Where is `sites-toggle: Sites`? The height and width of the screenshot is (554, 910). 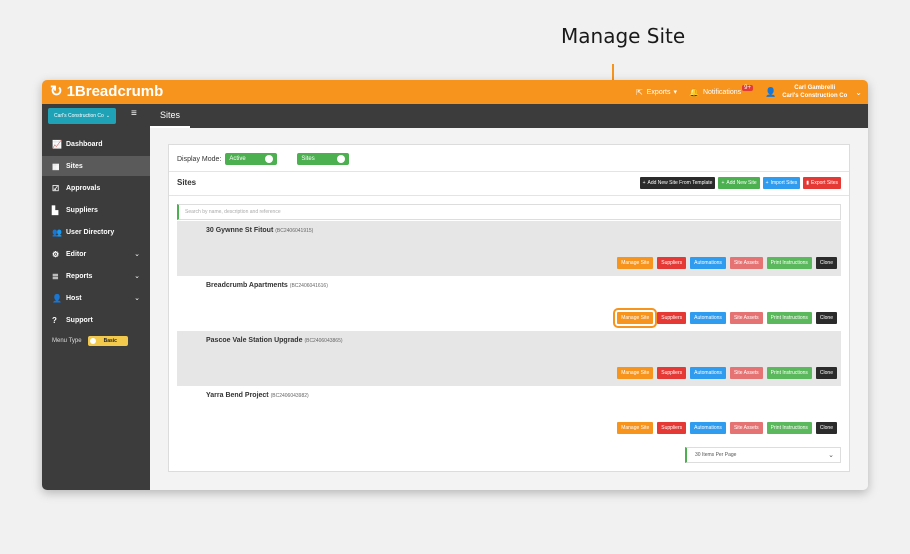 sites-toggle: Sites is located at coordinates (323, 159).